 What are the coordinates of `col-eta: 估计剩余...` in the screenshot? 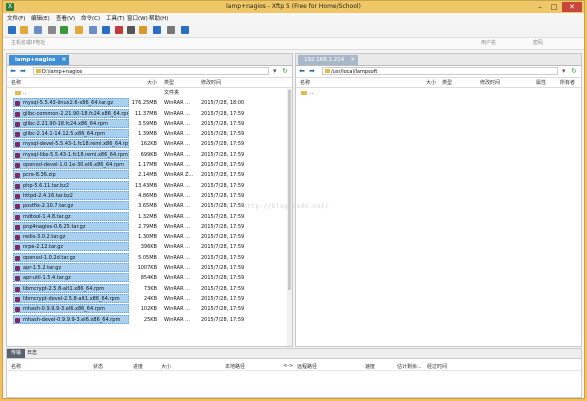 It's located at (409, 366).